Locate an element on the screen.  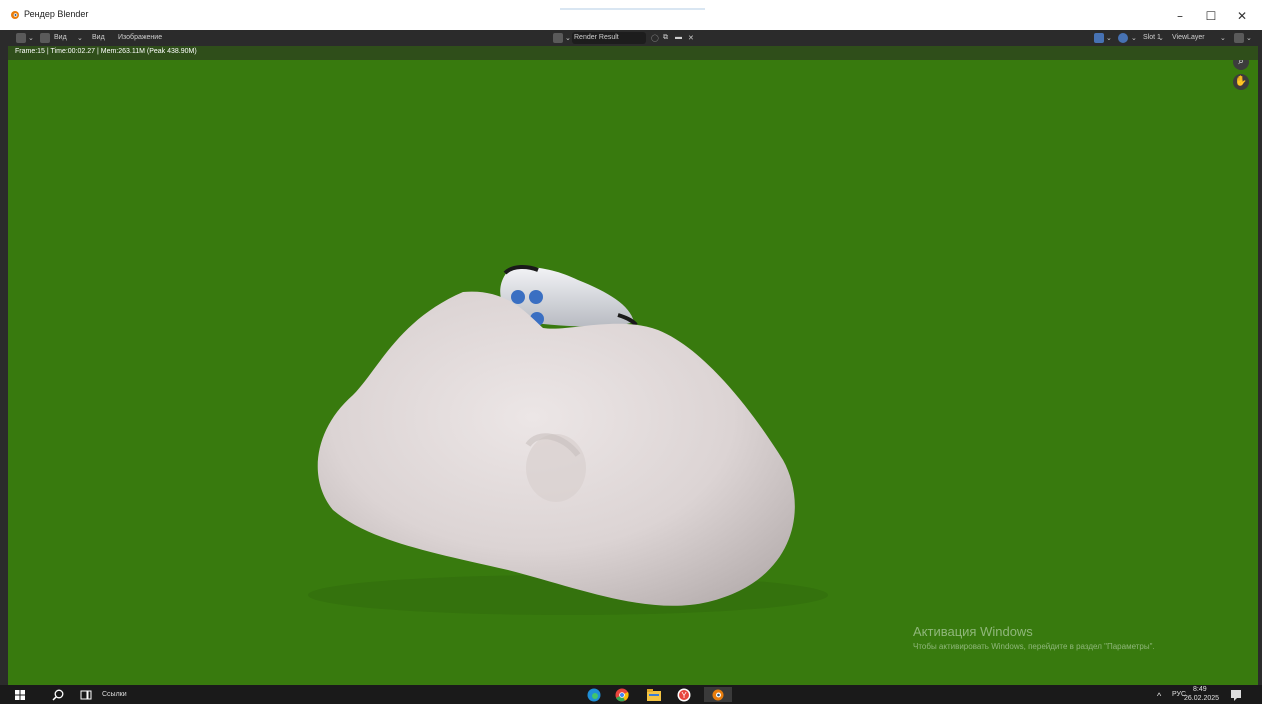
chrome-icon is located at coordinates (622, 694).